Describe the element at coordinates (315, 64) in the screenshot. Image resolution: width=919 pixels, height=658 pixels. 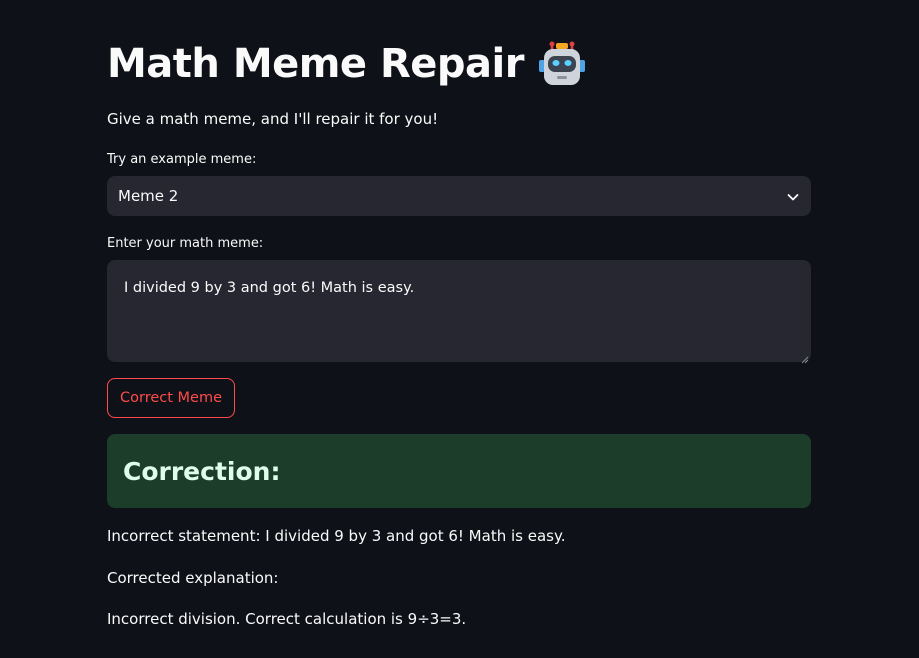
I see `page-title: Math Meme Repair` at that location.